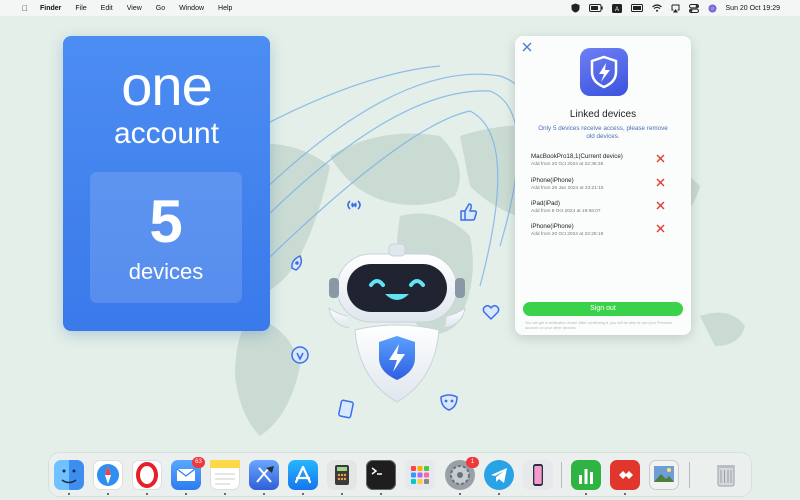 The height and width of the screenshot is (500, 800). What do you see at coordinates (595, 8) in the screenshot?
I see `battery-icon` at bounding box center [595, 8].